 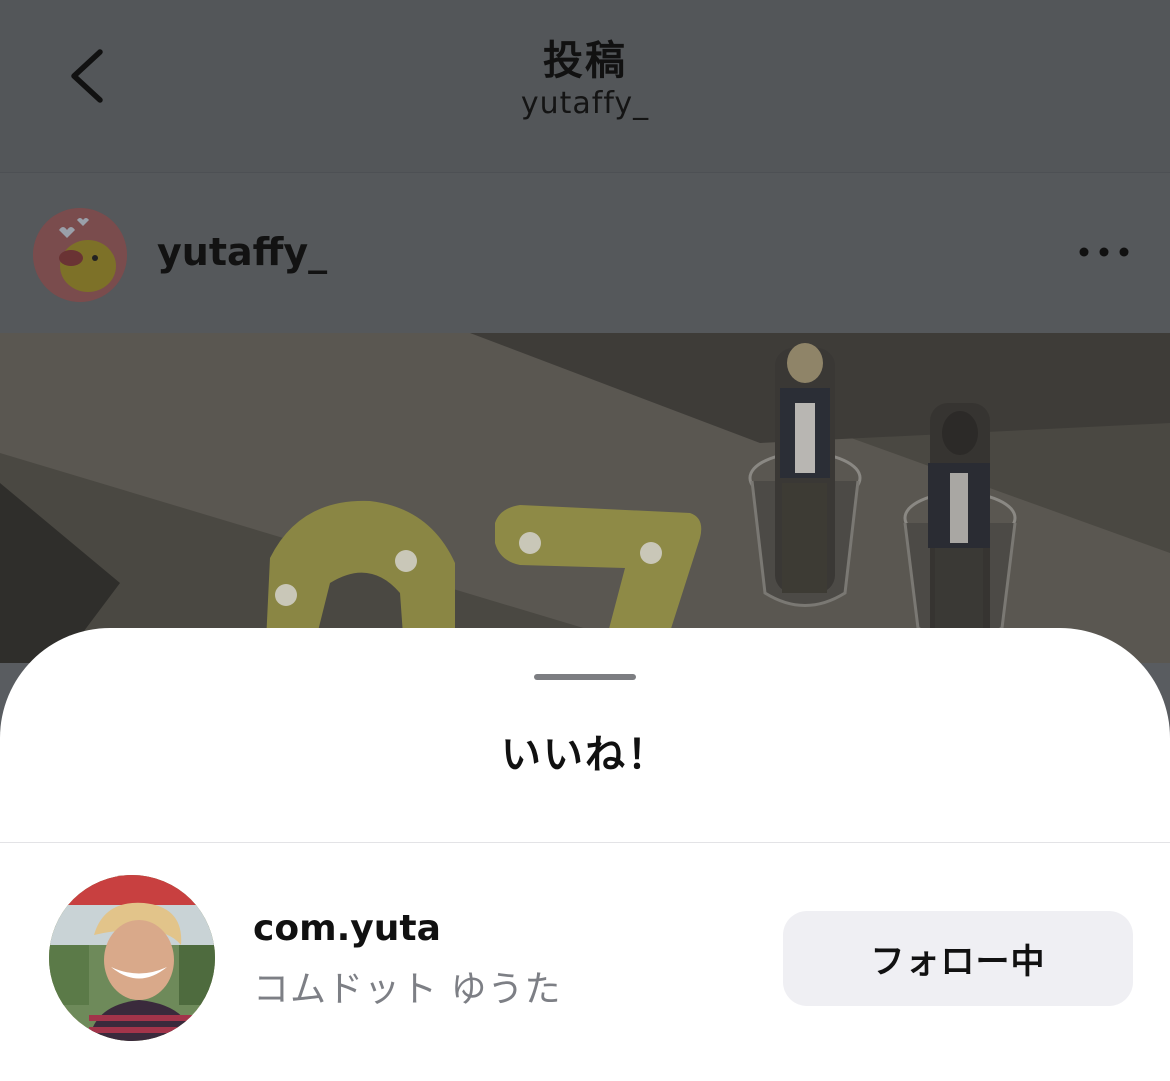 I want to click on page-title: 投稿, so click(x=585, y=61).